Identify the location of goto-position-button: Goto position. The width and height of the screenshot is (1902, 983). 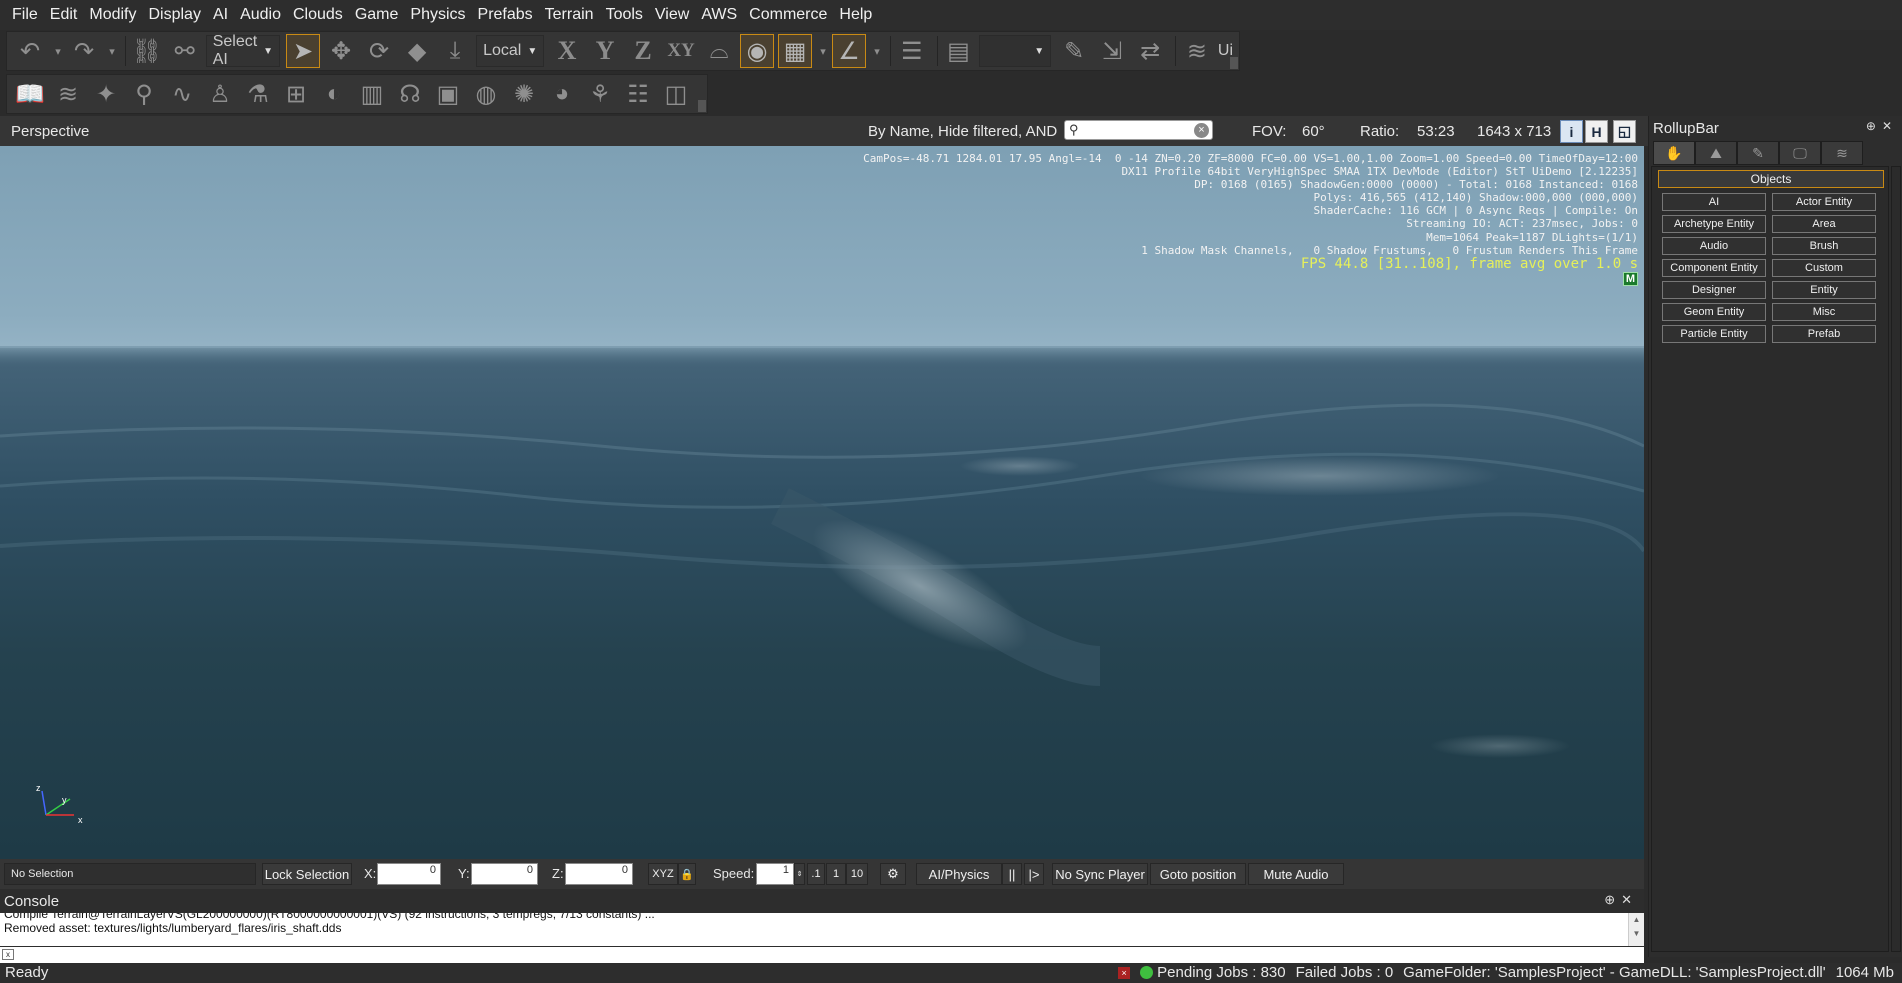
(1198, 874).